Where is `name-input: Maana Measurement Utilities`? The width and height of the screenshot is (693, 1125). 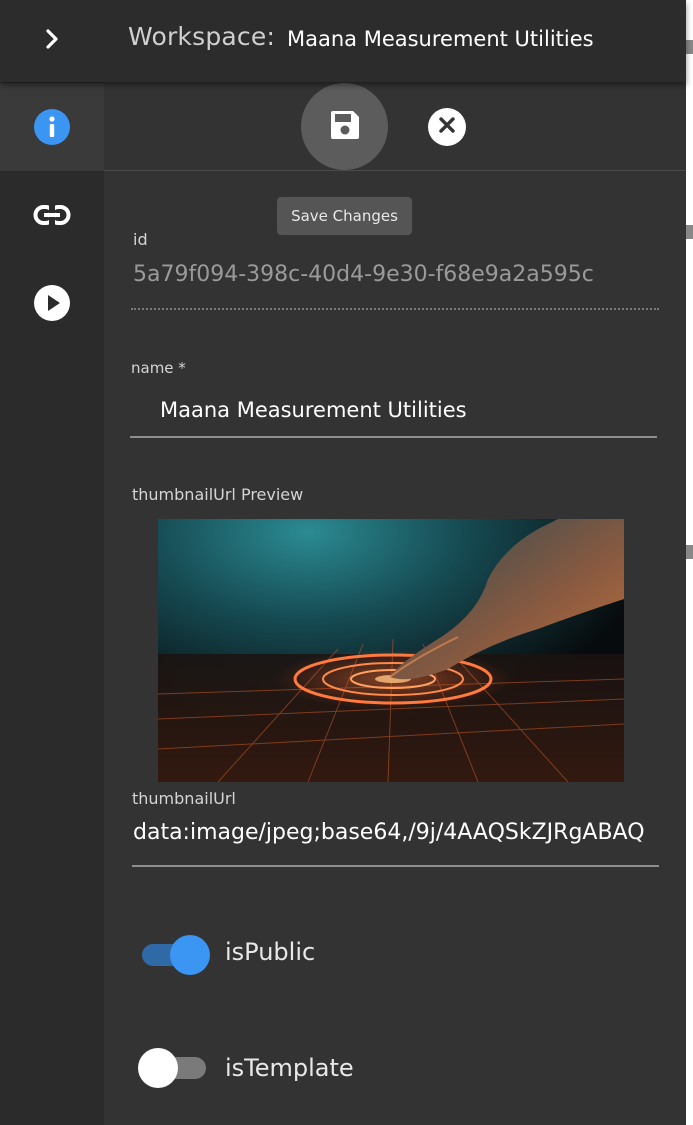 name-input: Maana Measurement Utilities is located at coordinates (407, 410).